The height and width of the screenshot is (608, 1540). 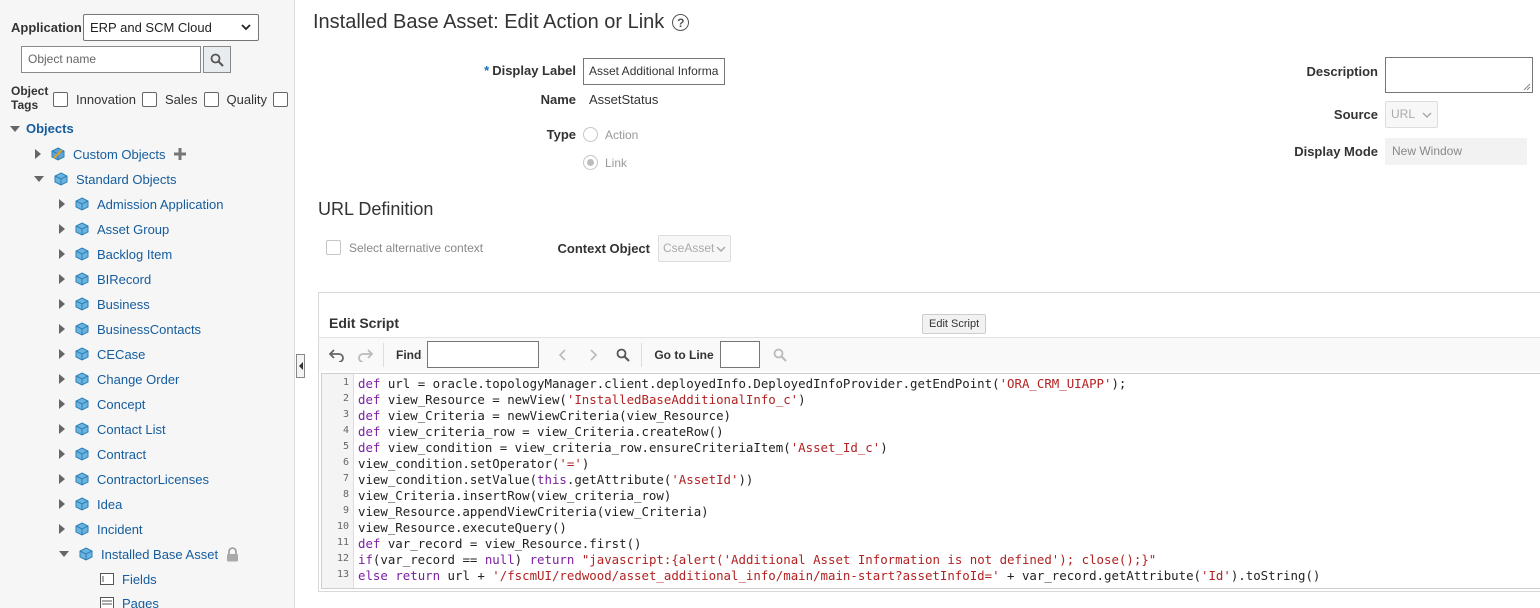 What do you see at coordinates (171, 27) in the screenshot?
I see `application-select: ERP and SCM Cloud` at bounding box center [171, 27].